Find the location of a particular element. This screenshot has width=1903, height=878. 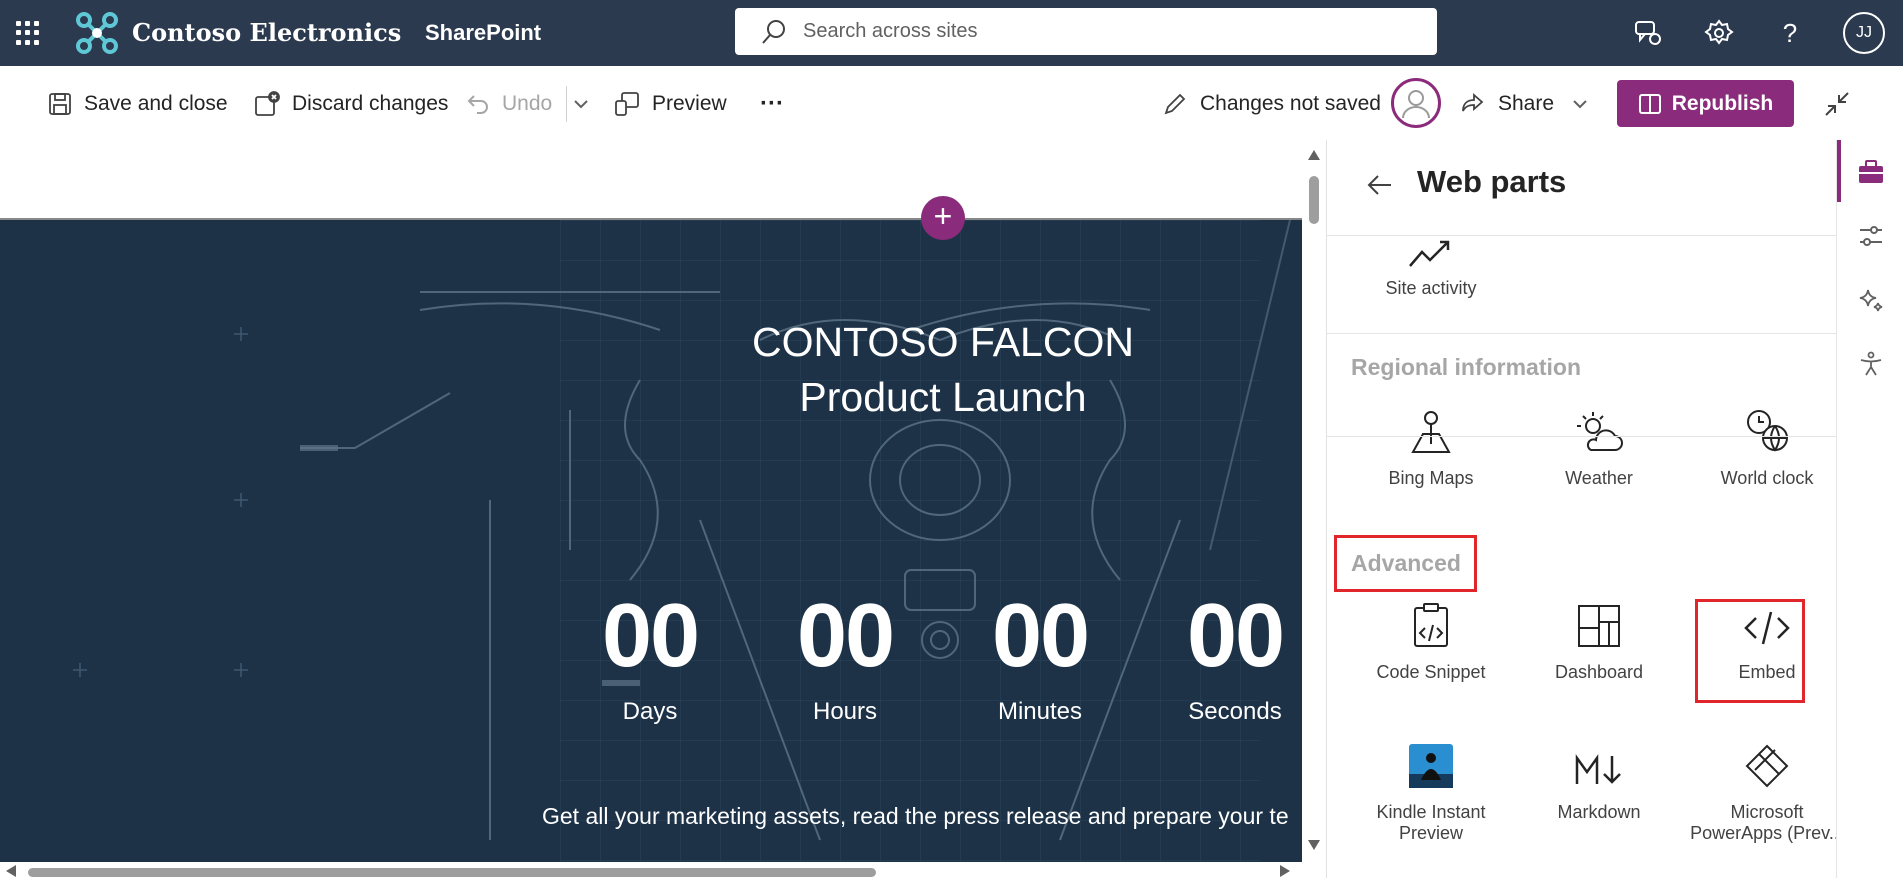

feedback-icon is located at coordinates (1648, 33).